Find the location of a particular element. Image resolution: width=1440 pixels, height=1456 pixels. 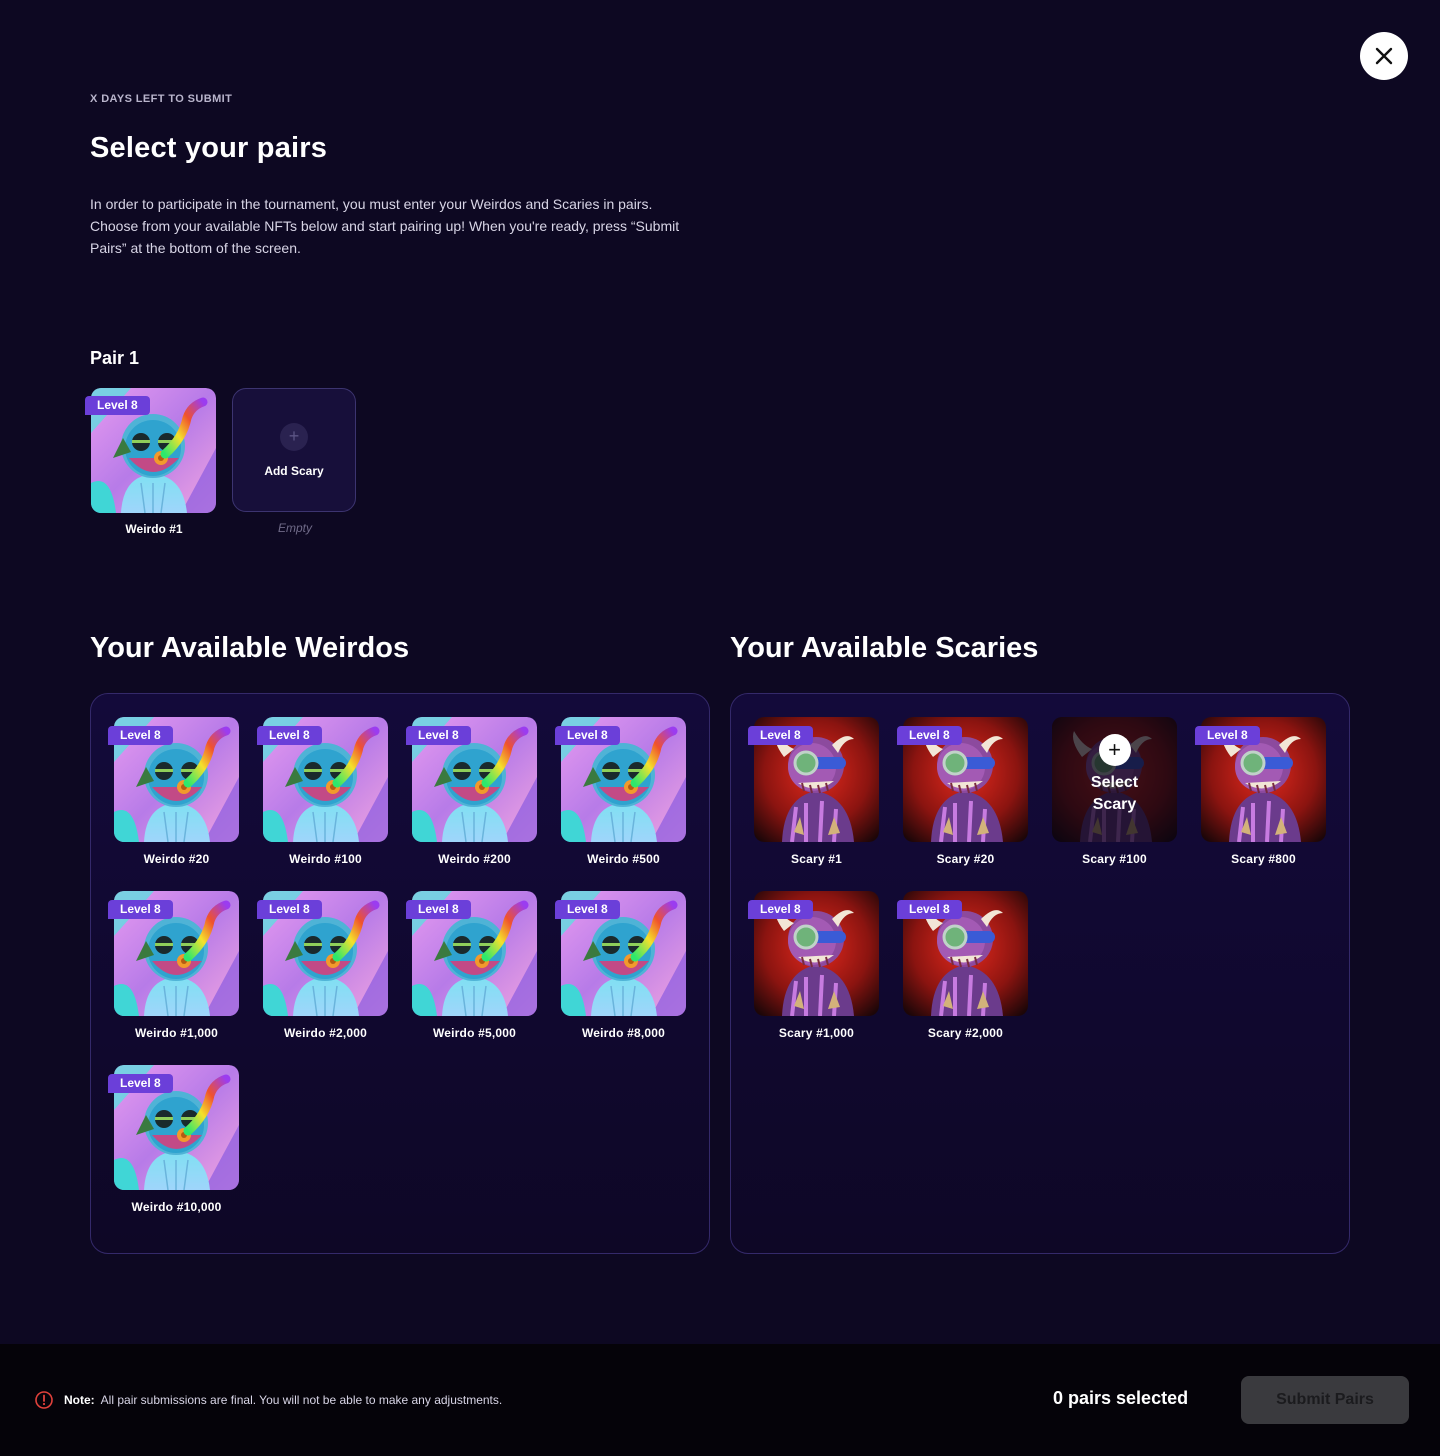

weirdo-name: Weirdo #200 is located at coordinates (474, 859).